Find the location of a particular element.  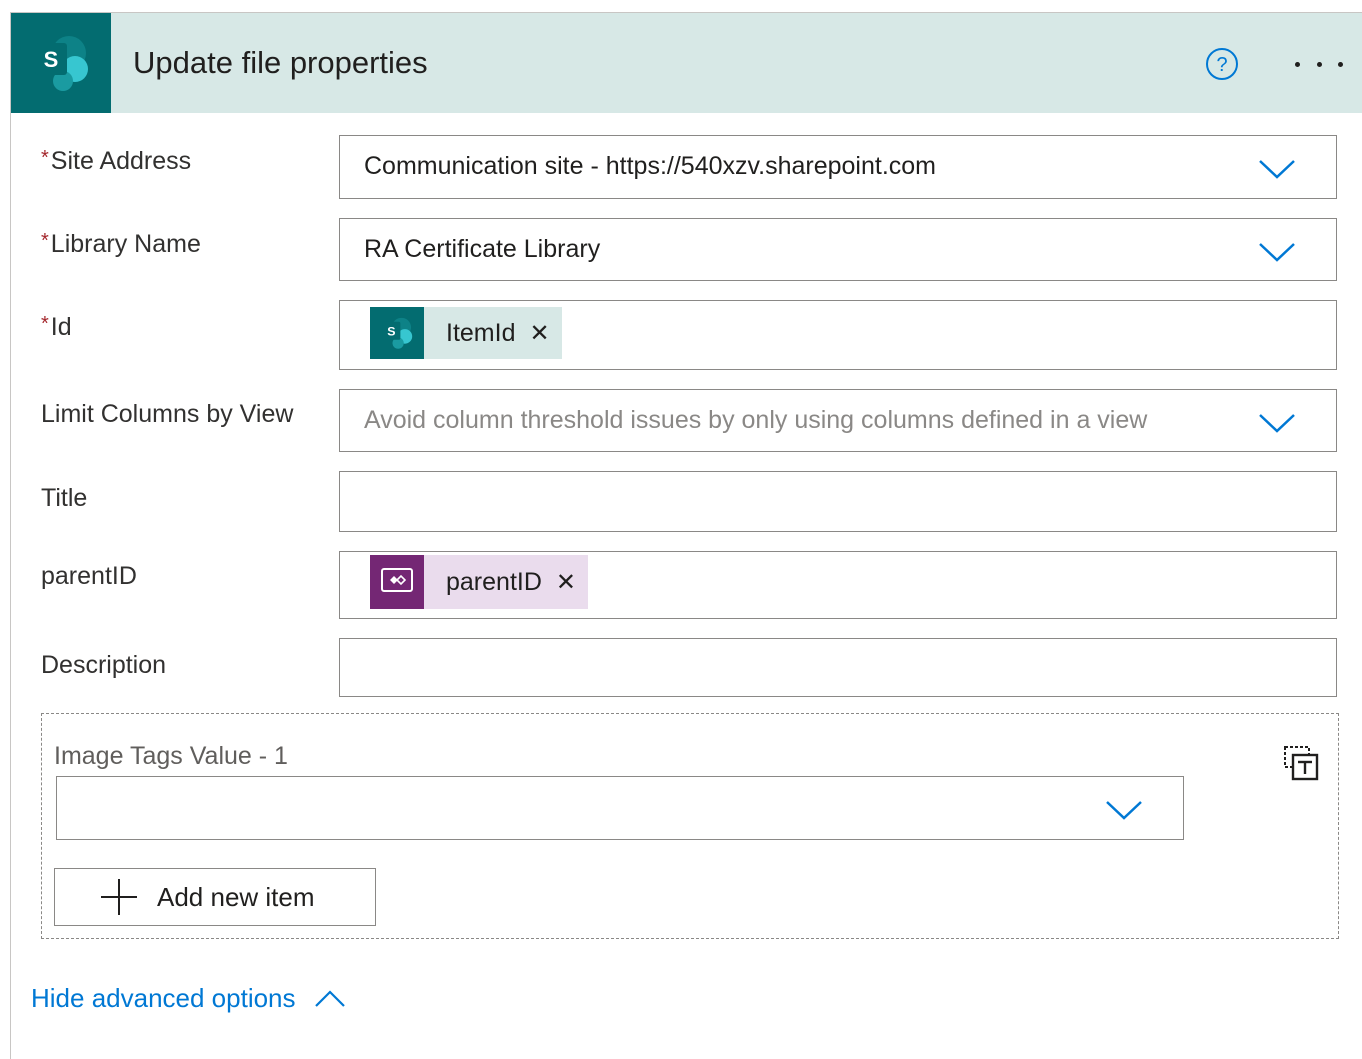

hide-advanced-options-label: Hide advanced options is located at coordinates (163, 998).